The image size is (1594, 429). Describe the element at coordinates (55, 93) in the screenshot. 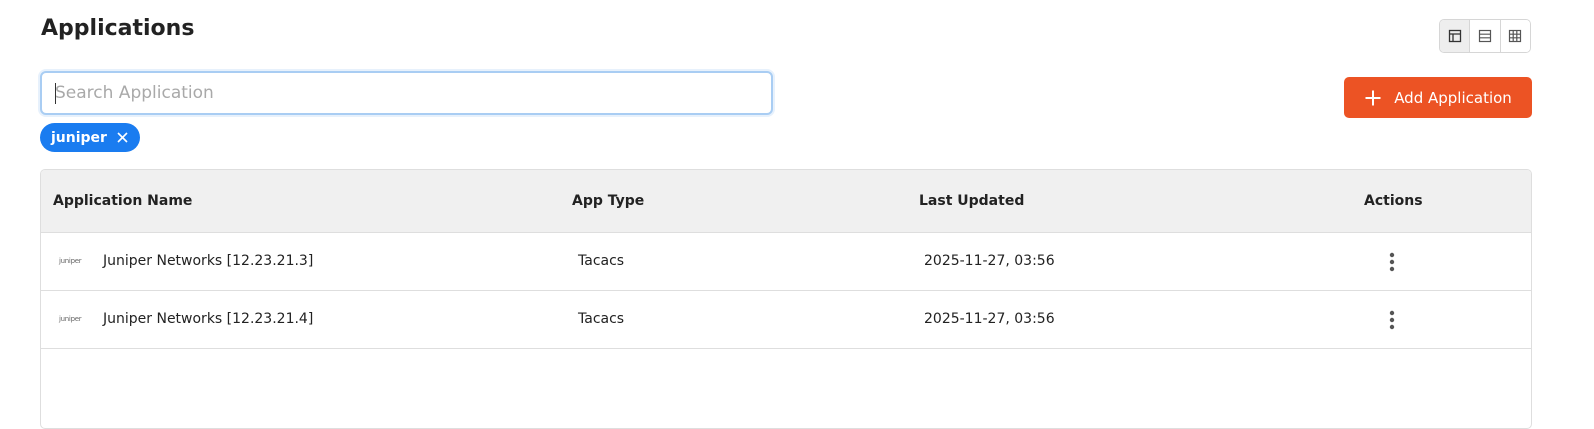

I see `text-caret` at that location.